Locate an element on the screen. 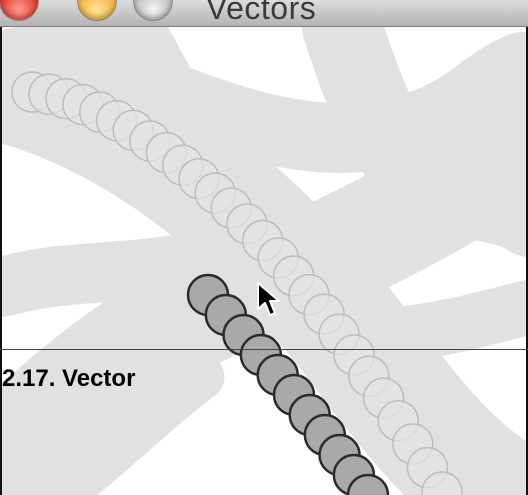  title-bar: Vectors is located at coordinates (264, 13).